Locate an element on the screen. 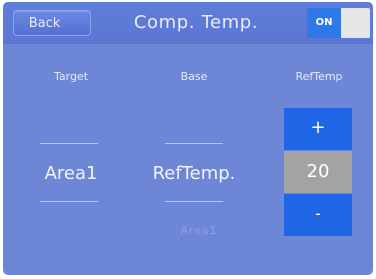  toggle-knob is located at coordinates (355, 23).